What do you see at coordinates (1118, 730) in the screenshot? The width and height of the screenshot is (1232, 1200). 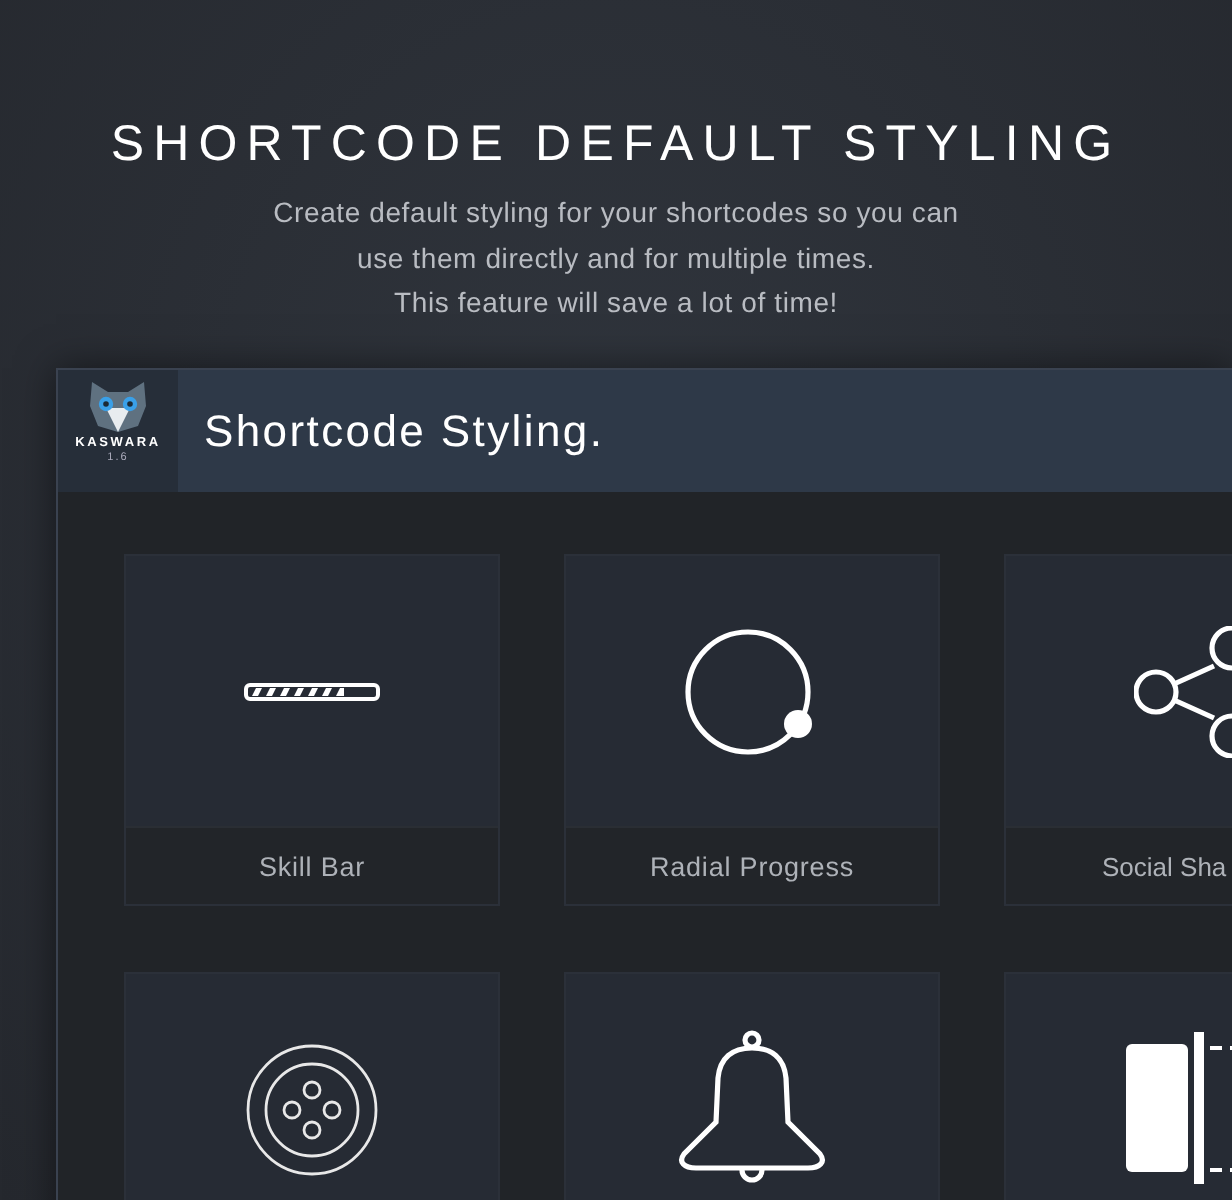 I see `shortcode-card: Social Sha` at bounding box center [1118, 730].